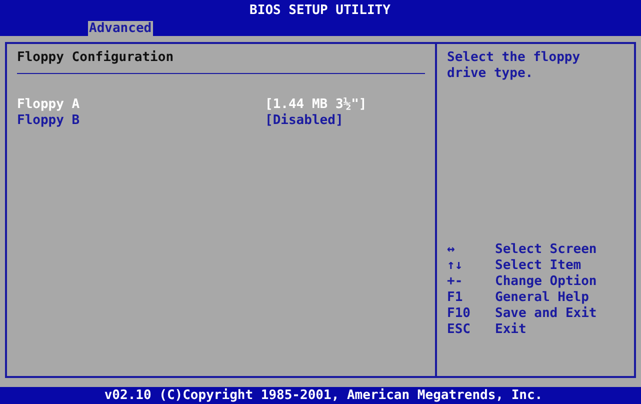  Describe the element at coordinates (221, 62) in the screenshot. I see `section-title: Floppy Configuration` at that location.